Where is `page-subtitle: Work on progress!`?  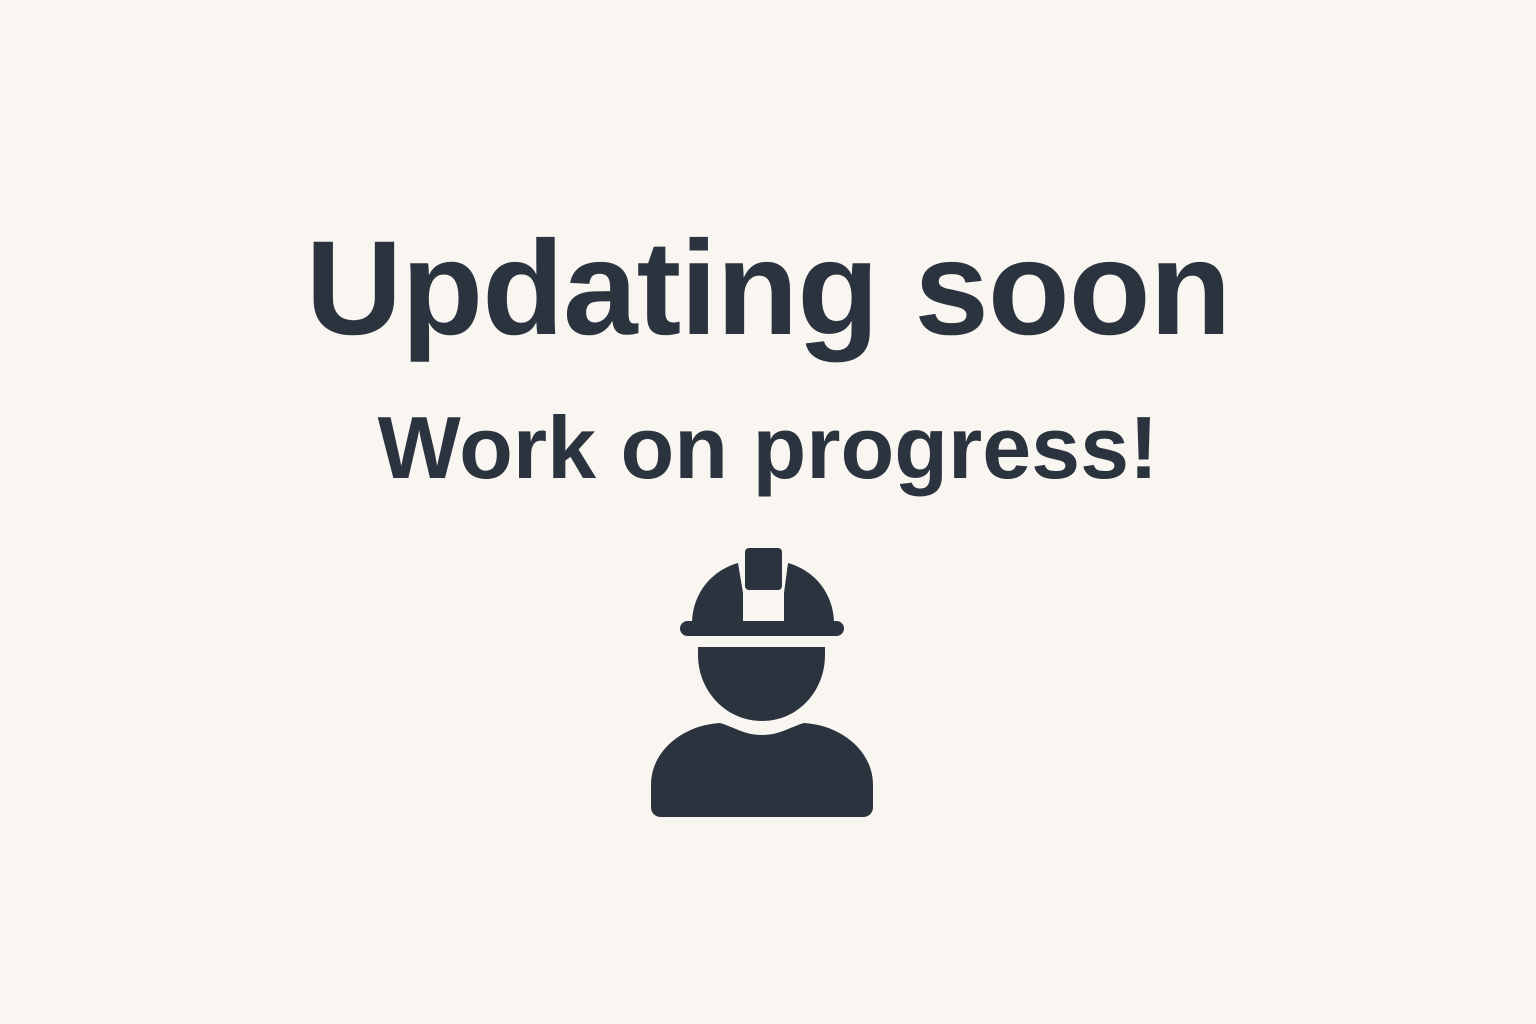
page-subtitle: Work on progress! is located at coordinates (768, 447).